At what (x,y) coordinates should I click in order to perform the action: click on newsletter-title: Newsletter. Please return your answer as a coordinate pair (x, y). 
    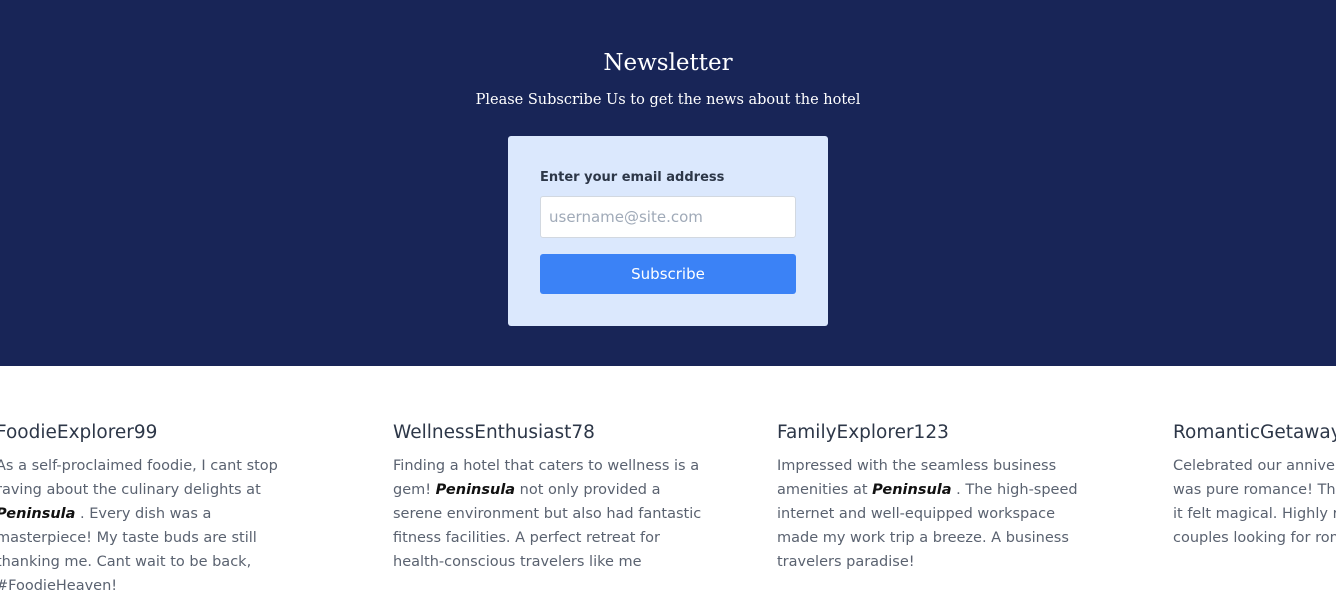
    Looking at the image, I should click on (668, 63).